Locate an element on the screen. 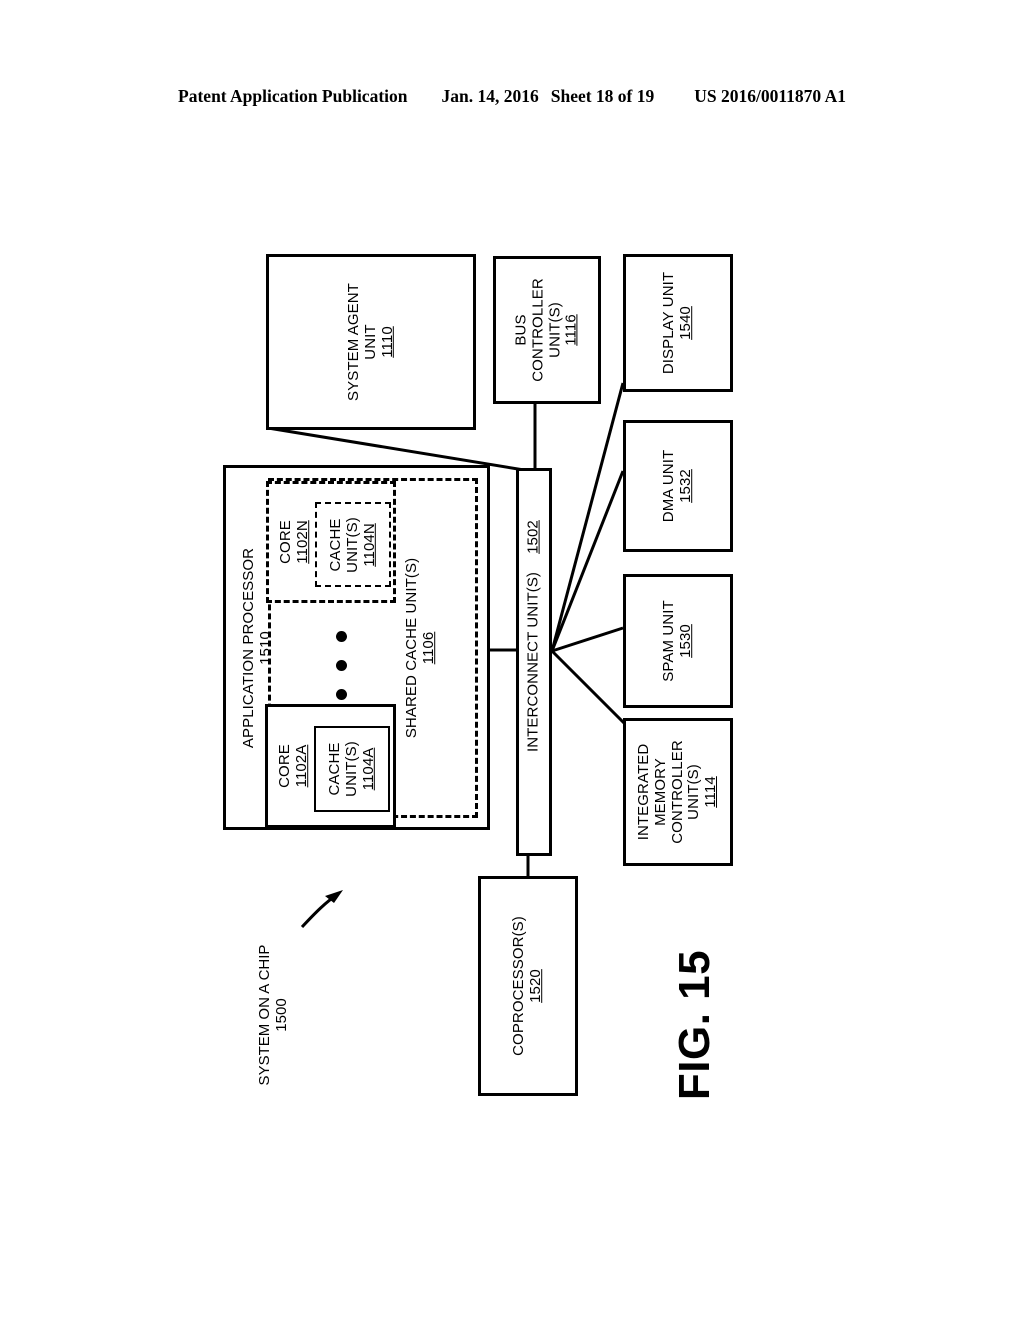  bus-controller-title: BUS is located at coordinates (521, 330).